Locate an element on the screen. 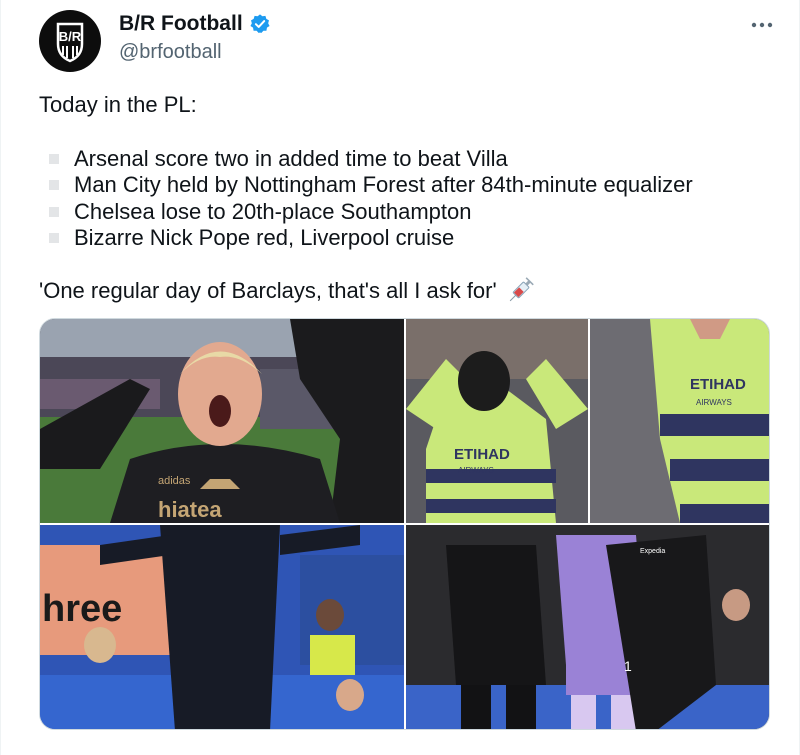 This screenshot has width=800, height=755. board-text: hree is located at coordinates (82, 609).